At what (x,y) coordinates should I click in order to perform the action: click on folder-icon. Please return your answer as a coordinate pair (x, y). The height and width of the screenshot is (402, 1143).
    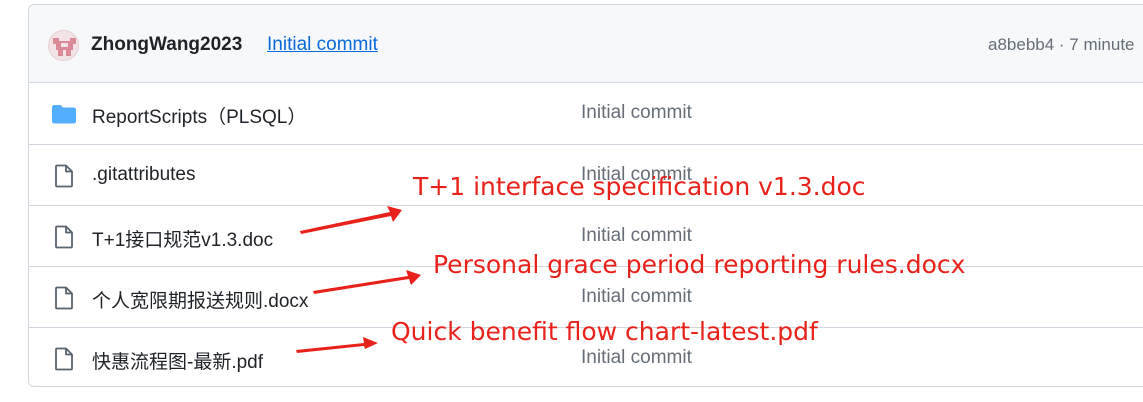
    Looking at the image, I should click on (64, 114).